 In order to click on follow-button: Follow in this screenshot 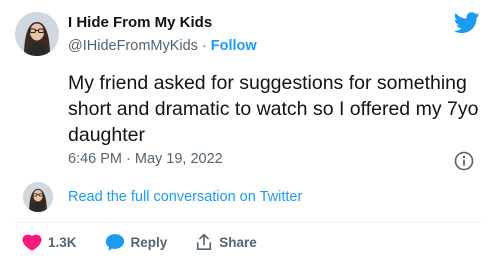, I will do `click(234, 46)`.